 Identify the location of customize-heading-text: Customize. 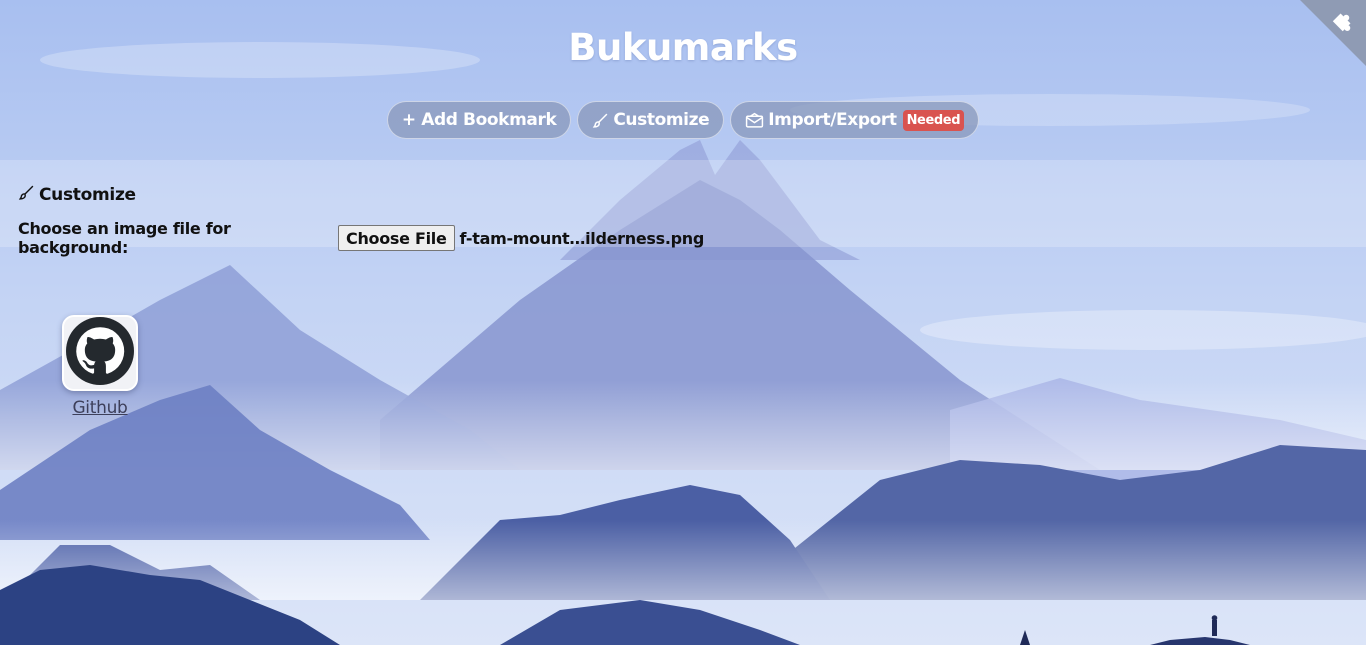
(87, 195).